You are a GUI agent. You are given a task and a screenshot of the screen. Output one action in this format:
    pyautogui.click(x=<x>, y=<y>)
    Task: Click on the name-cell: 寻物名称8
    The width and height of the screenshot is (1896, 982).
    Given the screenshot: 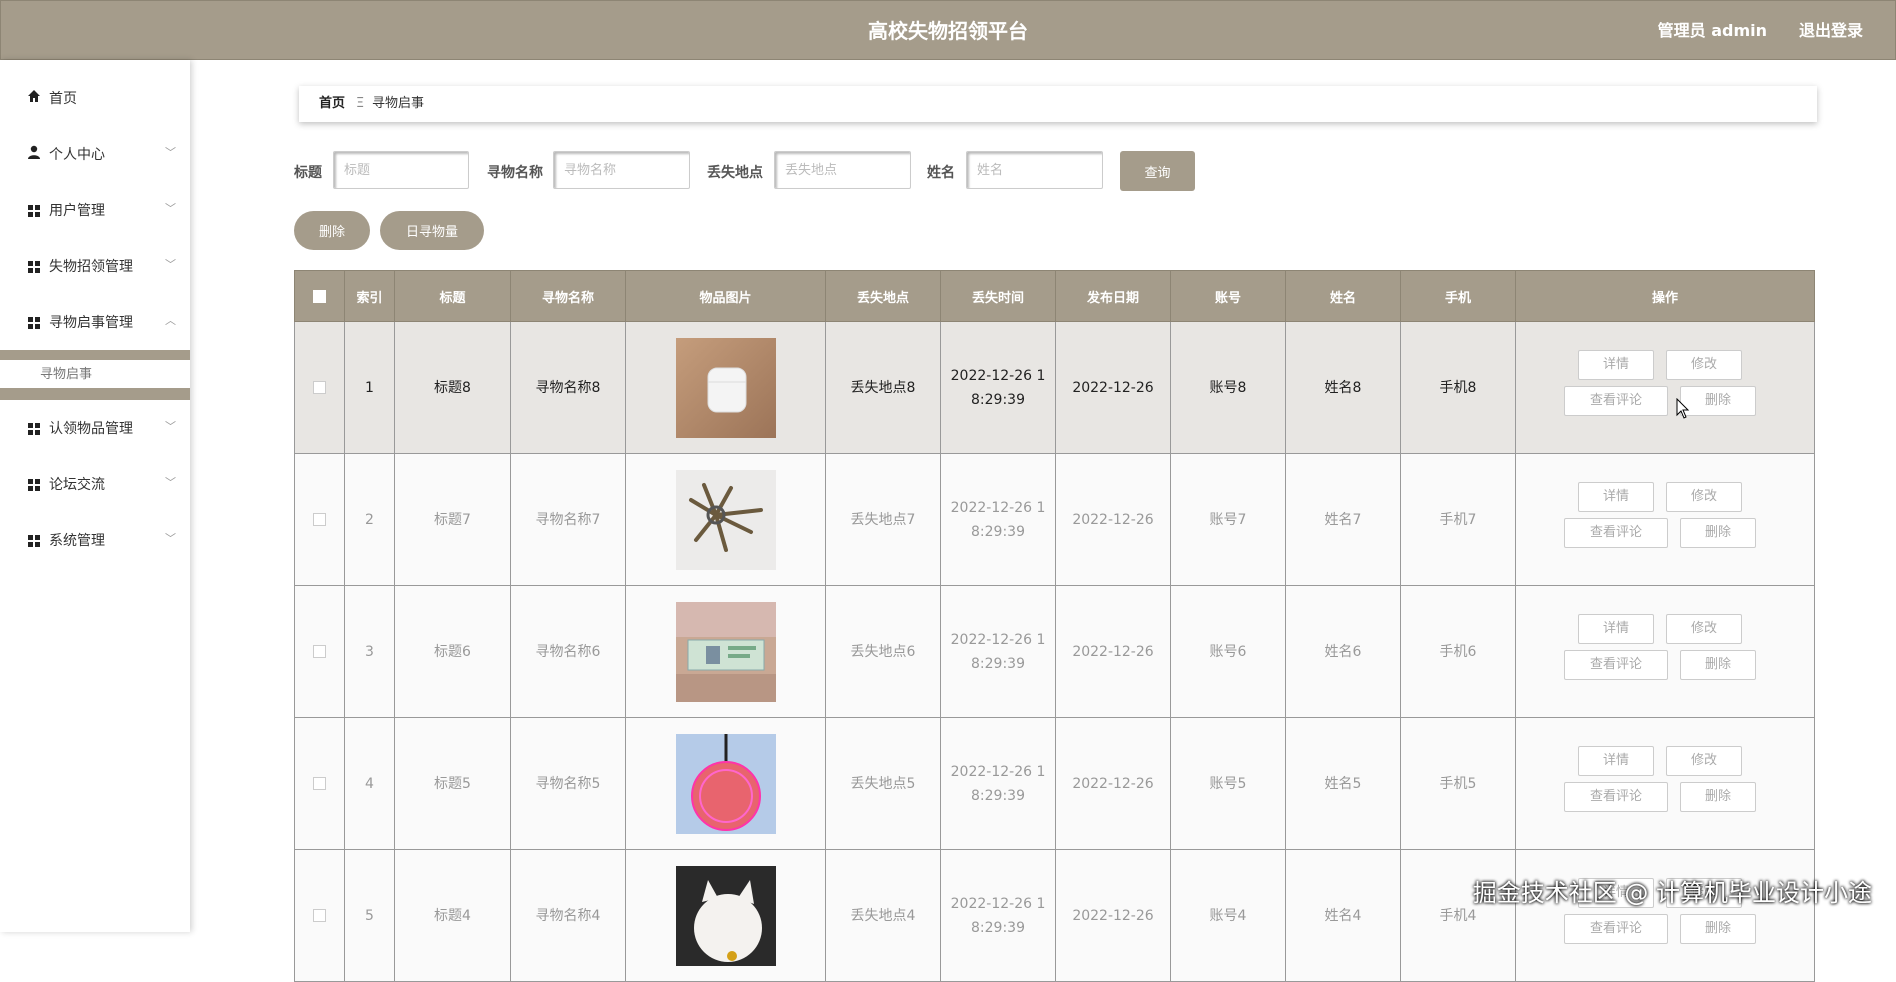 What is the action you would take?
    pyautogui.click(x=568, y=387)
    